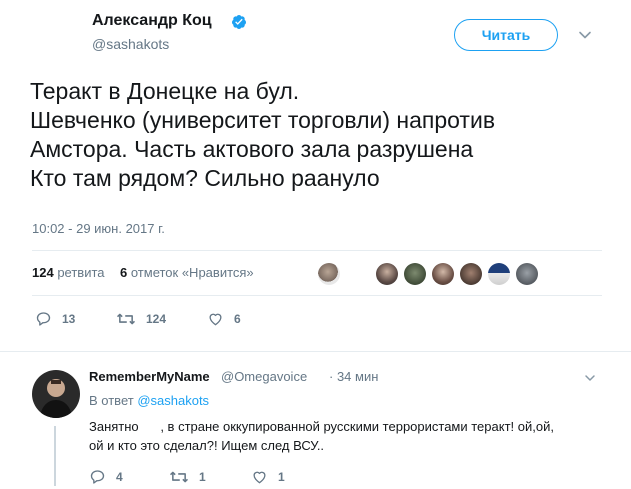  I want to click on likes-stat-label: отметок «Нравится», so click(192, 272).